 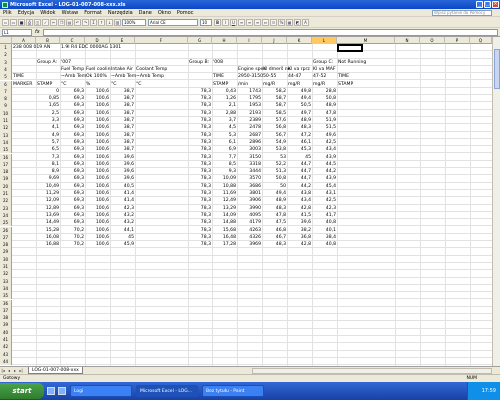 I want to click on table-cell: 53,8, so click(x=274, y=149).